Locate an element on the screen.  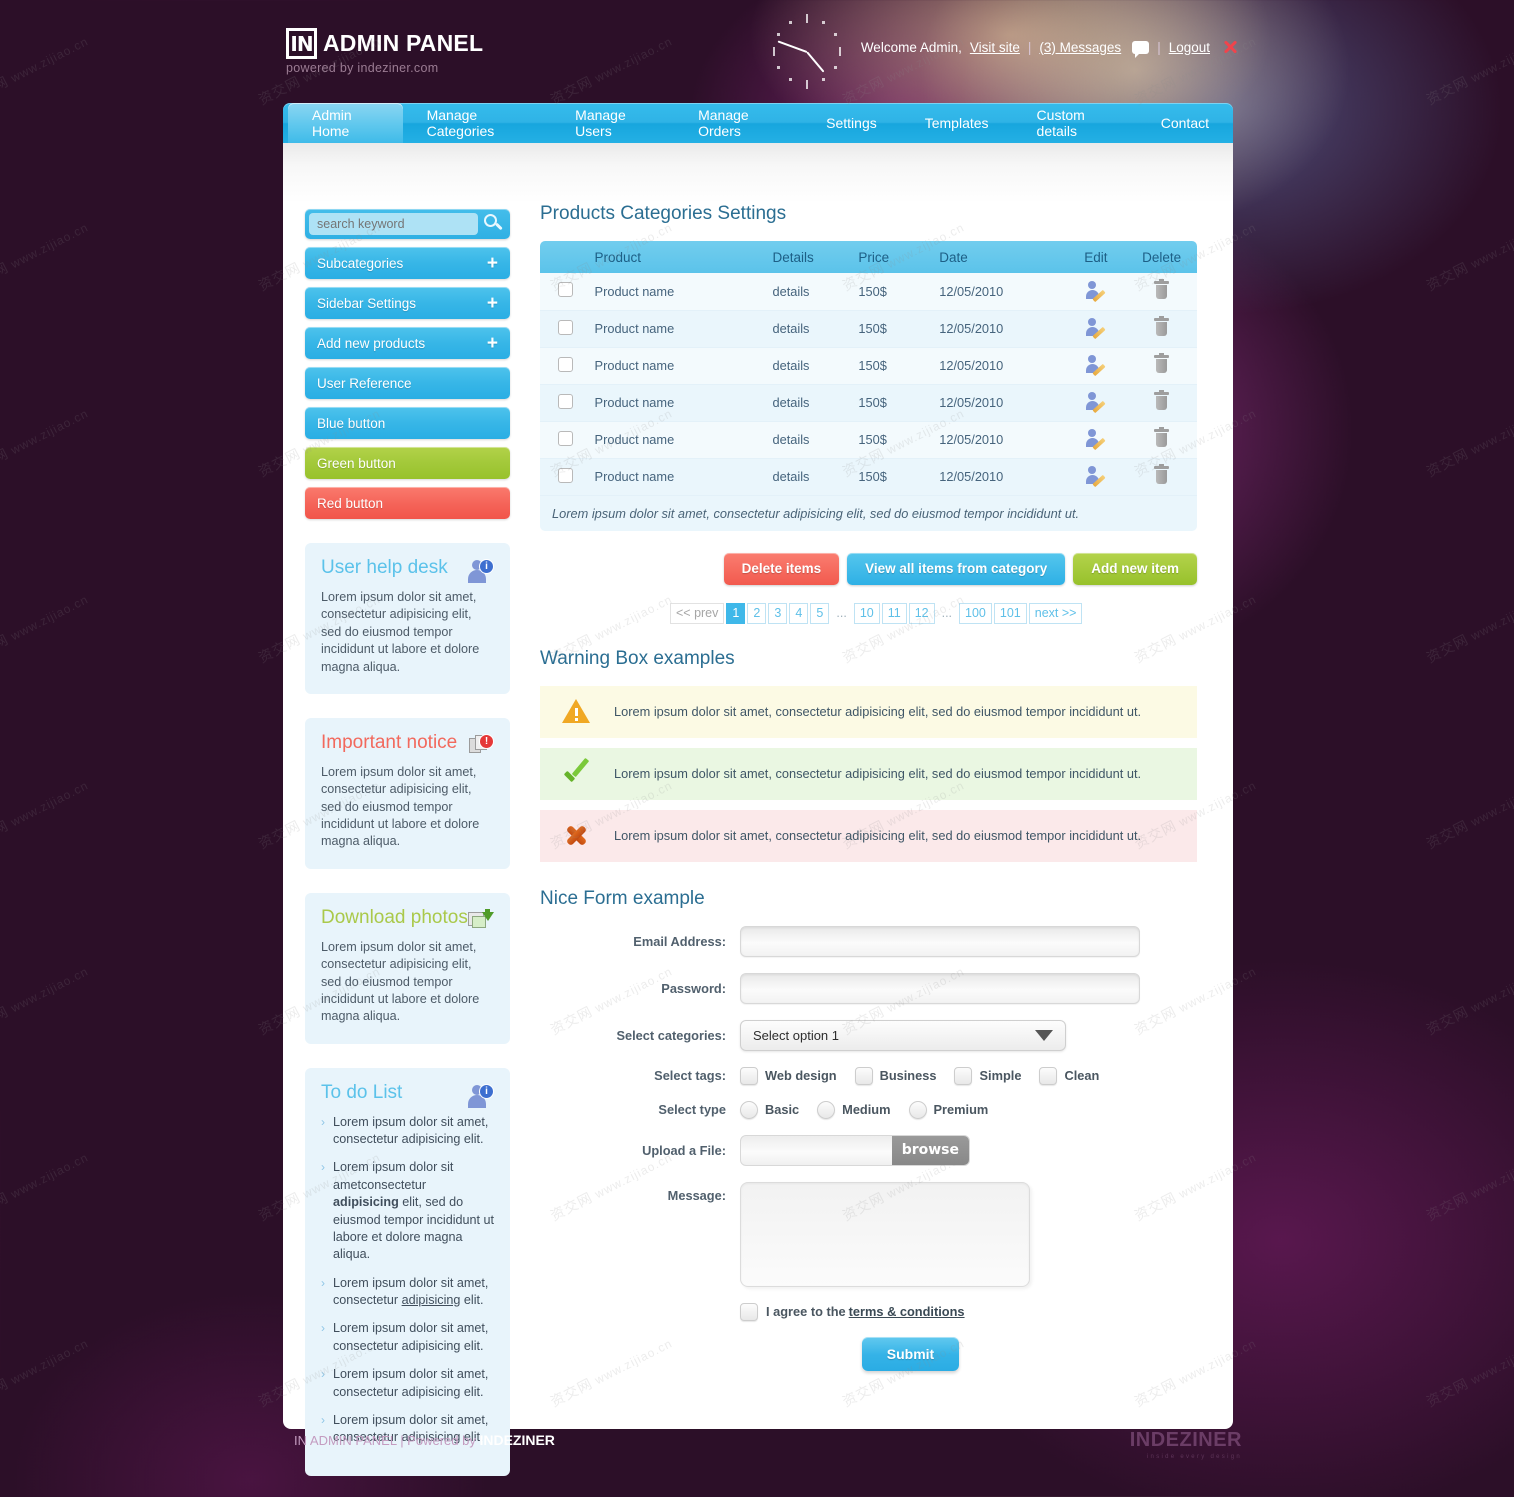
pagination-page-12: 12 is located at coordinates (921, 613).